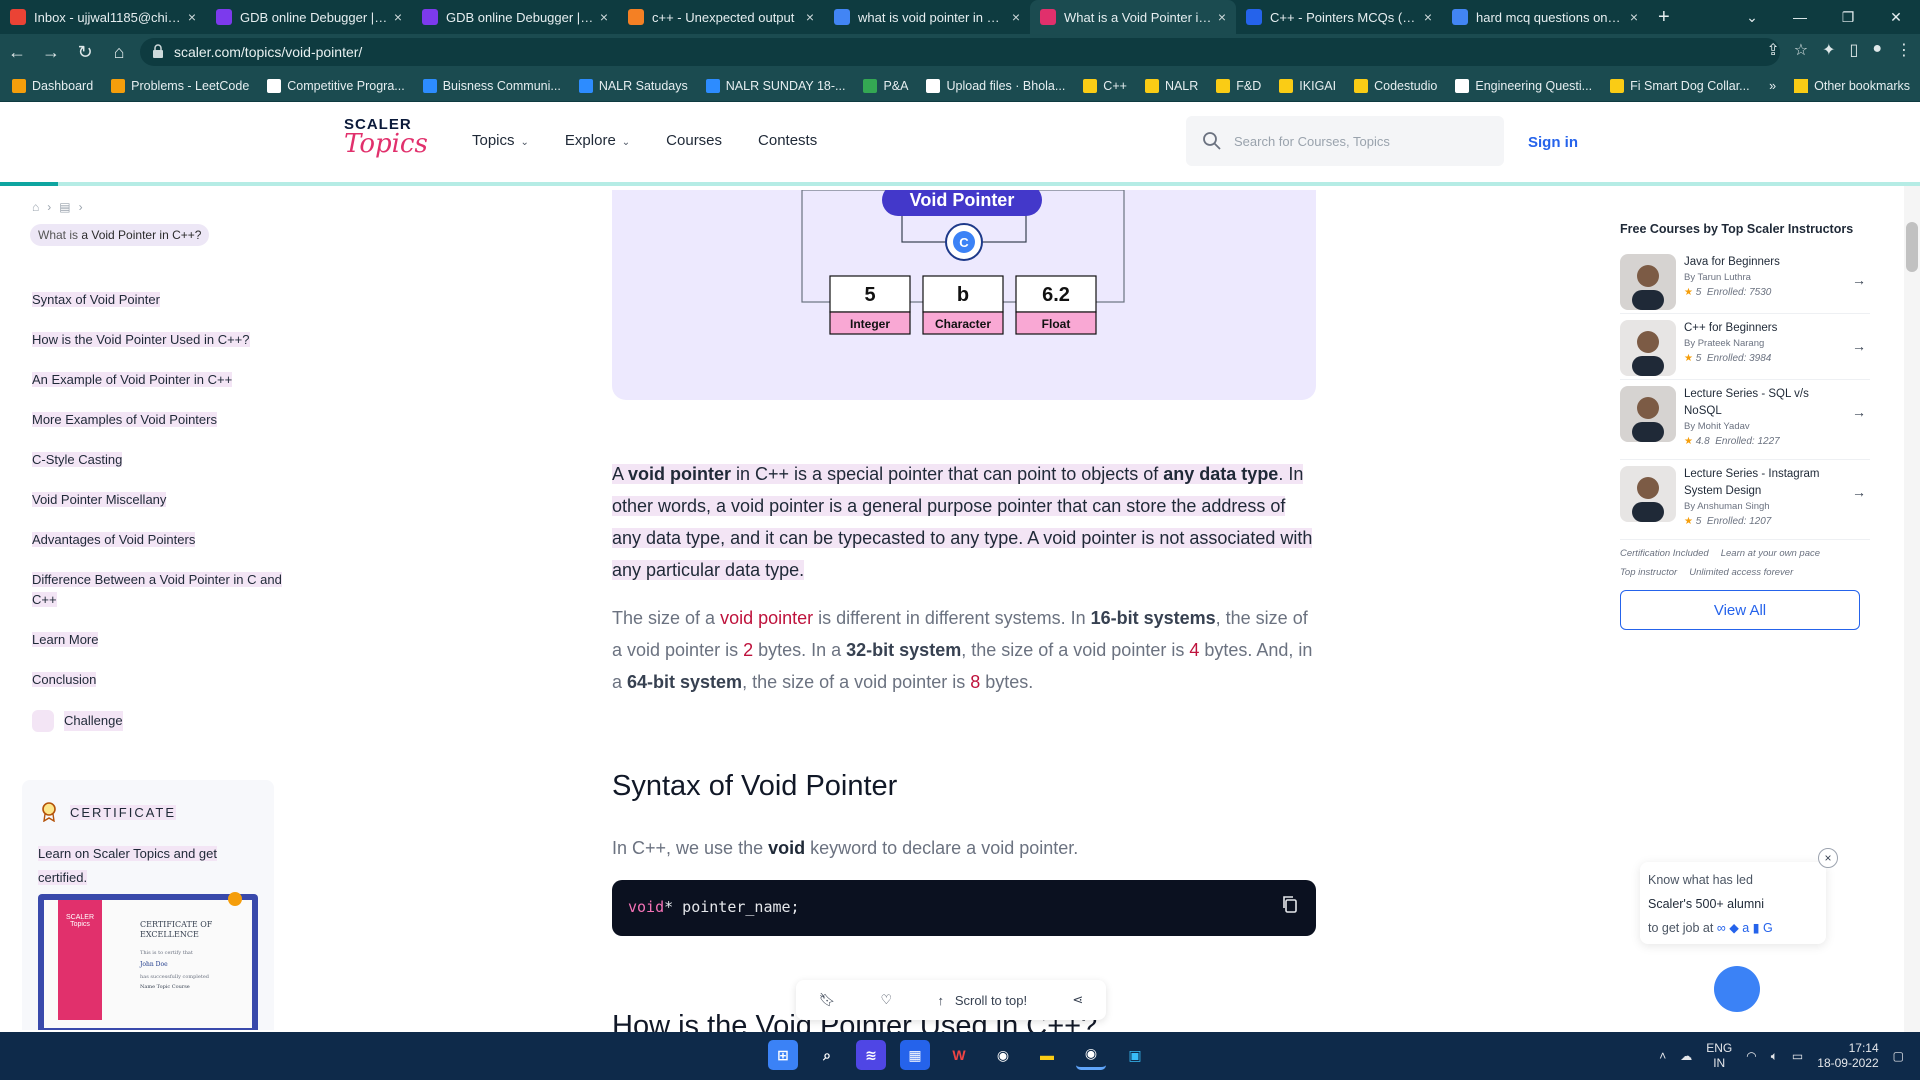 The width and height of the screenshot is (1920, 1080). I want to click on language-indicator: ENG IN, so click(1719, 1056).